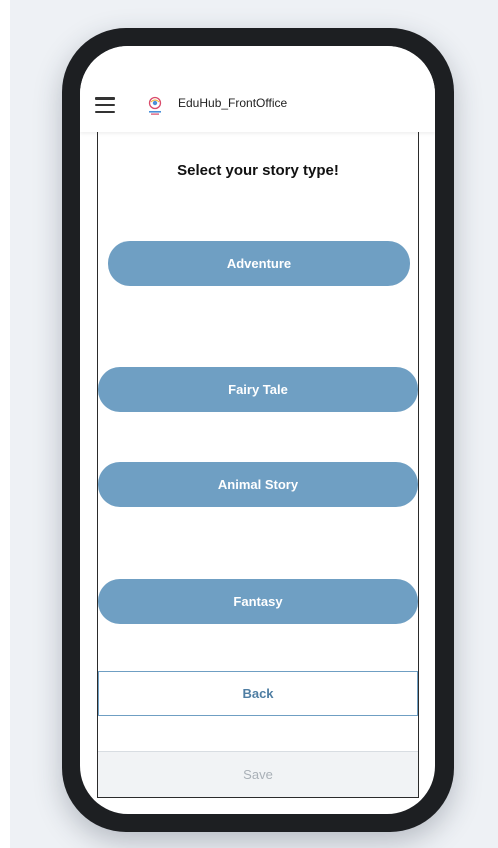 The image size is (498, 848). What do you see at coordinates (233, 103) in the screenshot?
I see `app-title: EduHub_FrontOffice` at bounding box center [233, 103].